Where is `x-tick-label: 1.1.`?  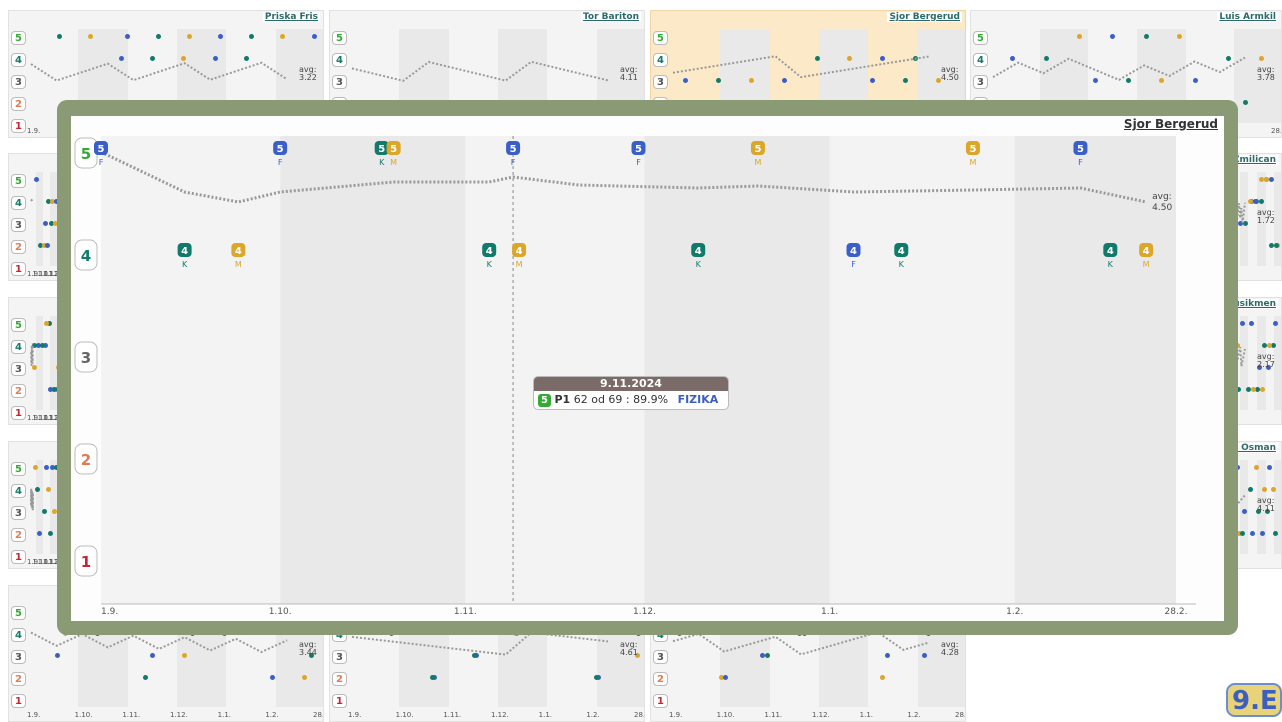 x-tick-label: 1.1. is located at coordinates (829, 612).